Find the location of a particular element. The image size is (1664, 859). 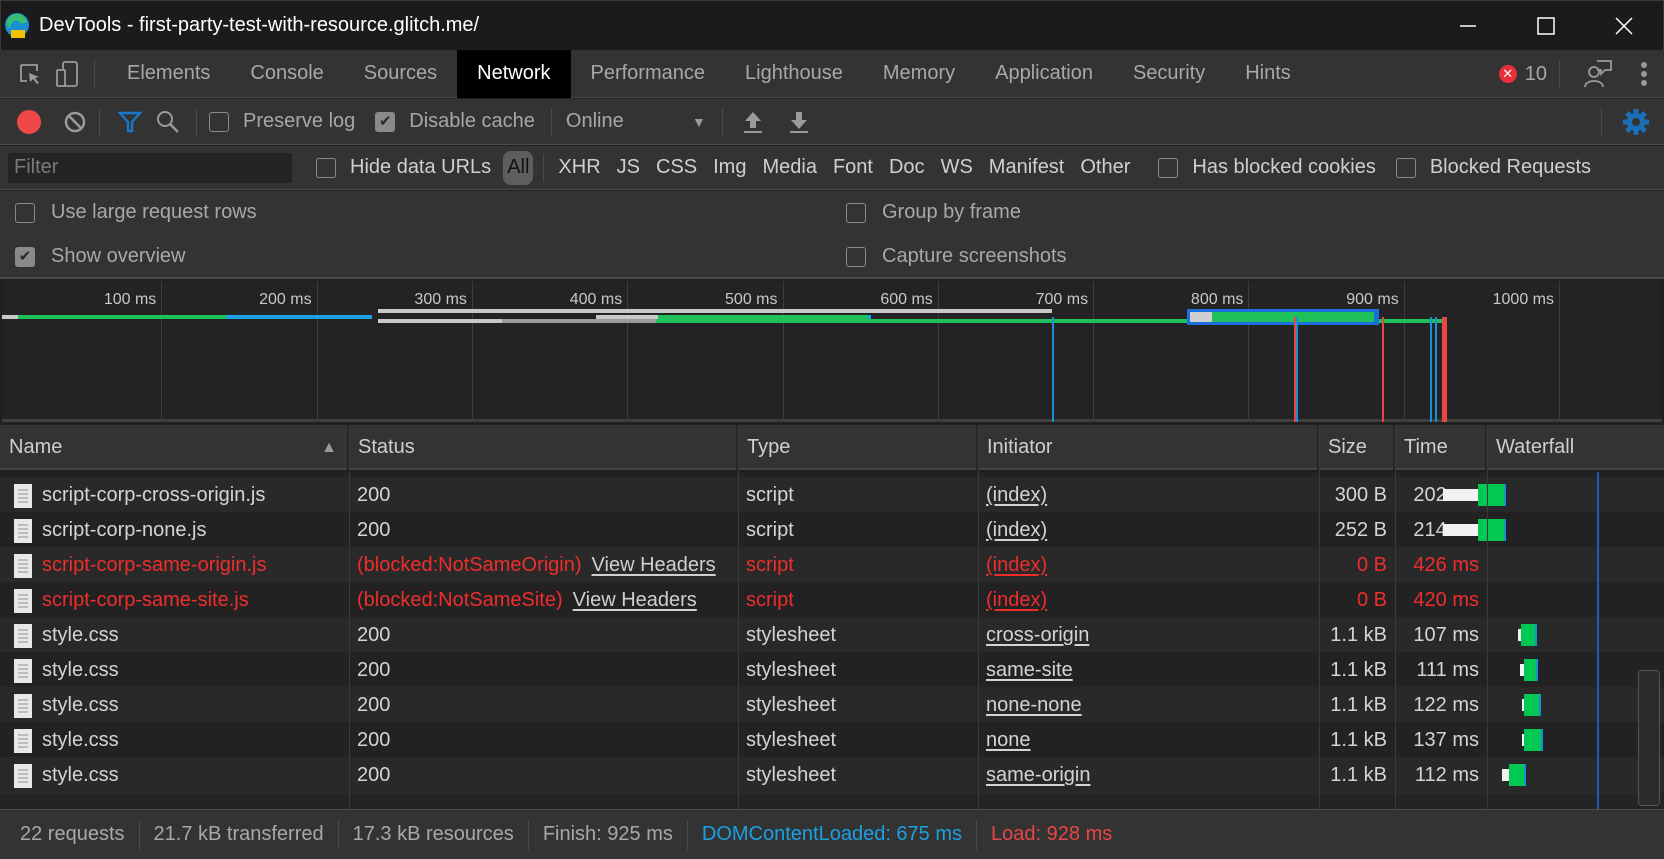

maximize-button is located at coordinates (1546, 26).